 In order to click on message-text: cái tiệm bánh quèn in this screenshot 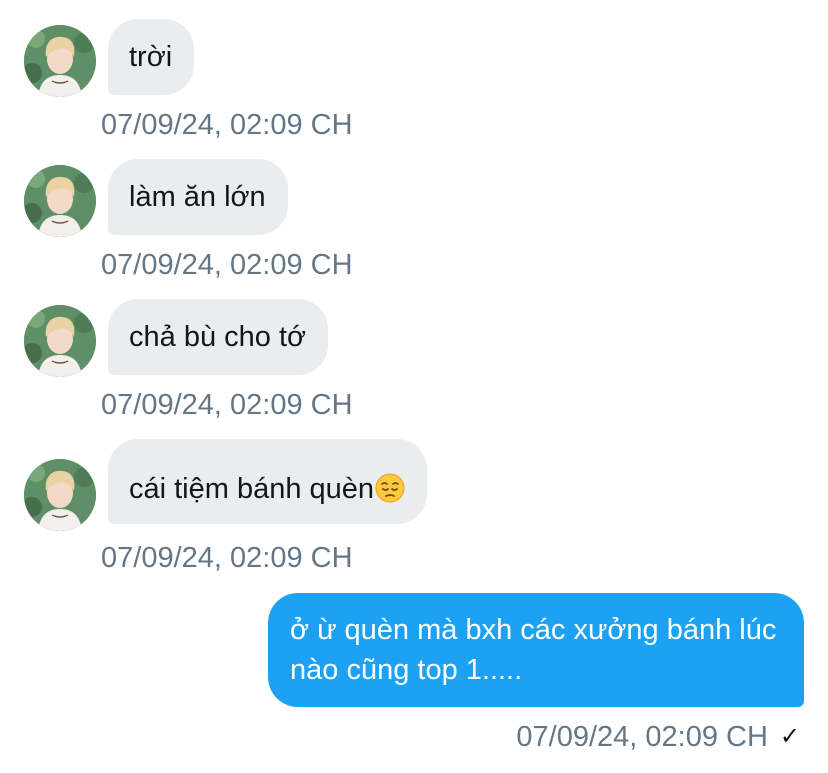, I will do `click(252, 489)`.